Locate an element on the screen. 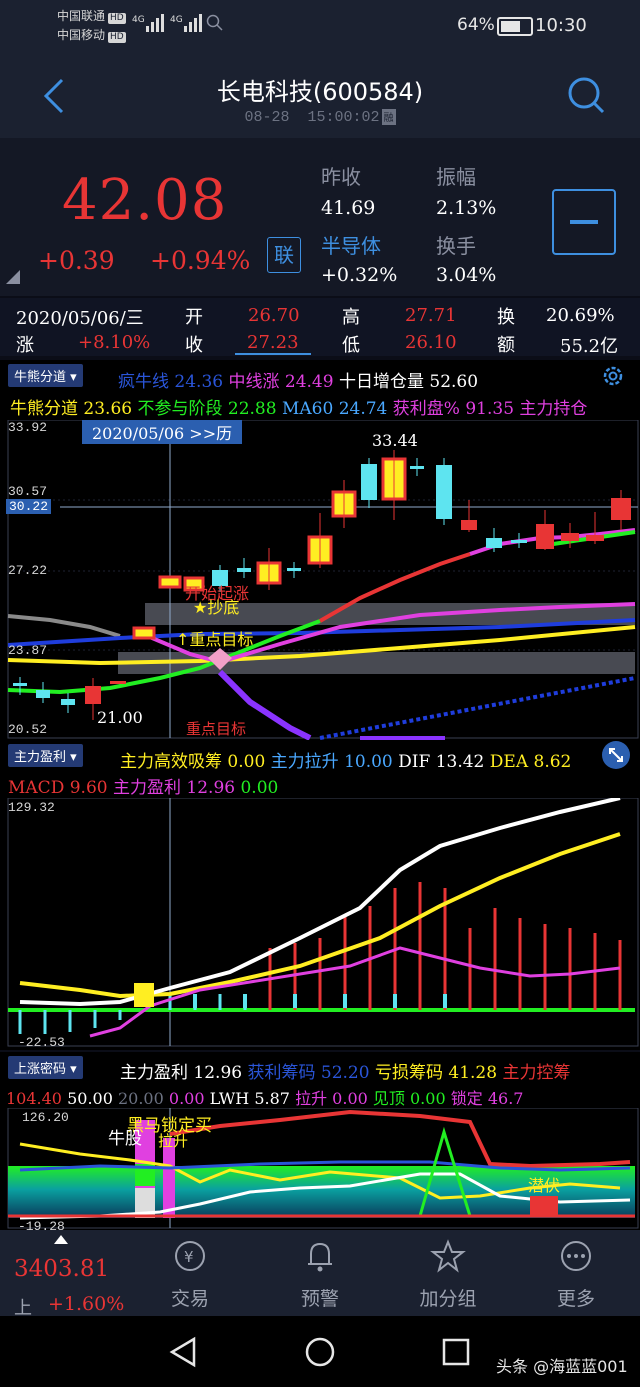 The height and width of the screenshot is (1387, 640). summary-high-label: 高 is located at coordinates (351, 317).